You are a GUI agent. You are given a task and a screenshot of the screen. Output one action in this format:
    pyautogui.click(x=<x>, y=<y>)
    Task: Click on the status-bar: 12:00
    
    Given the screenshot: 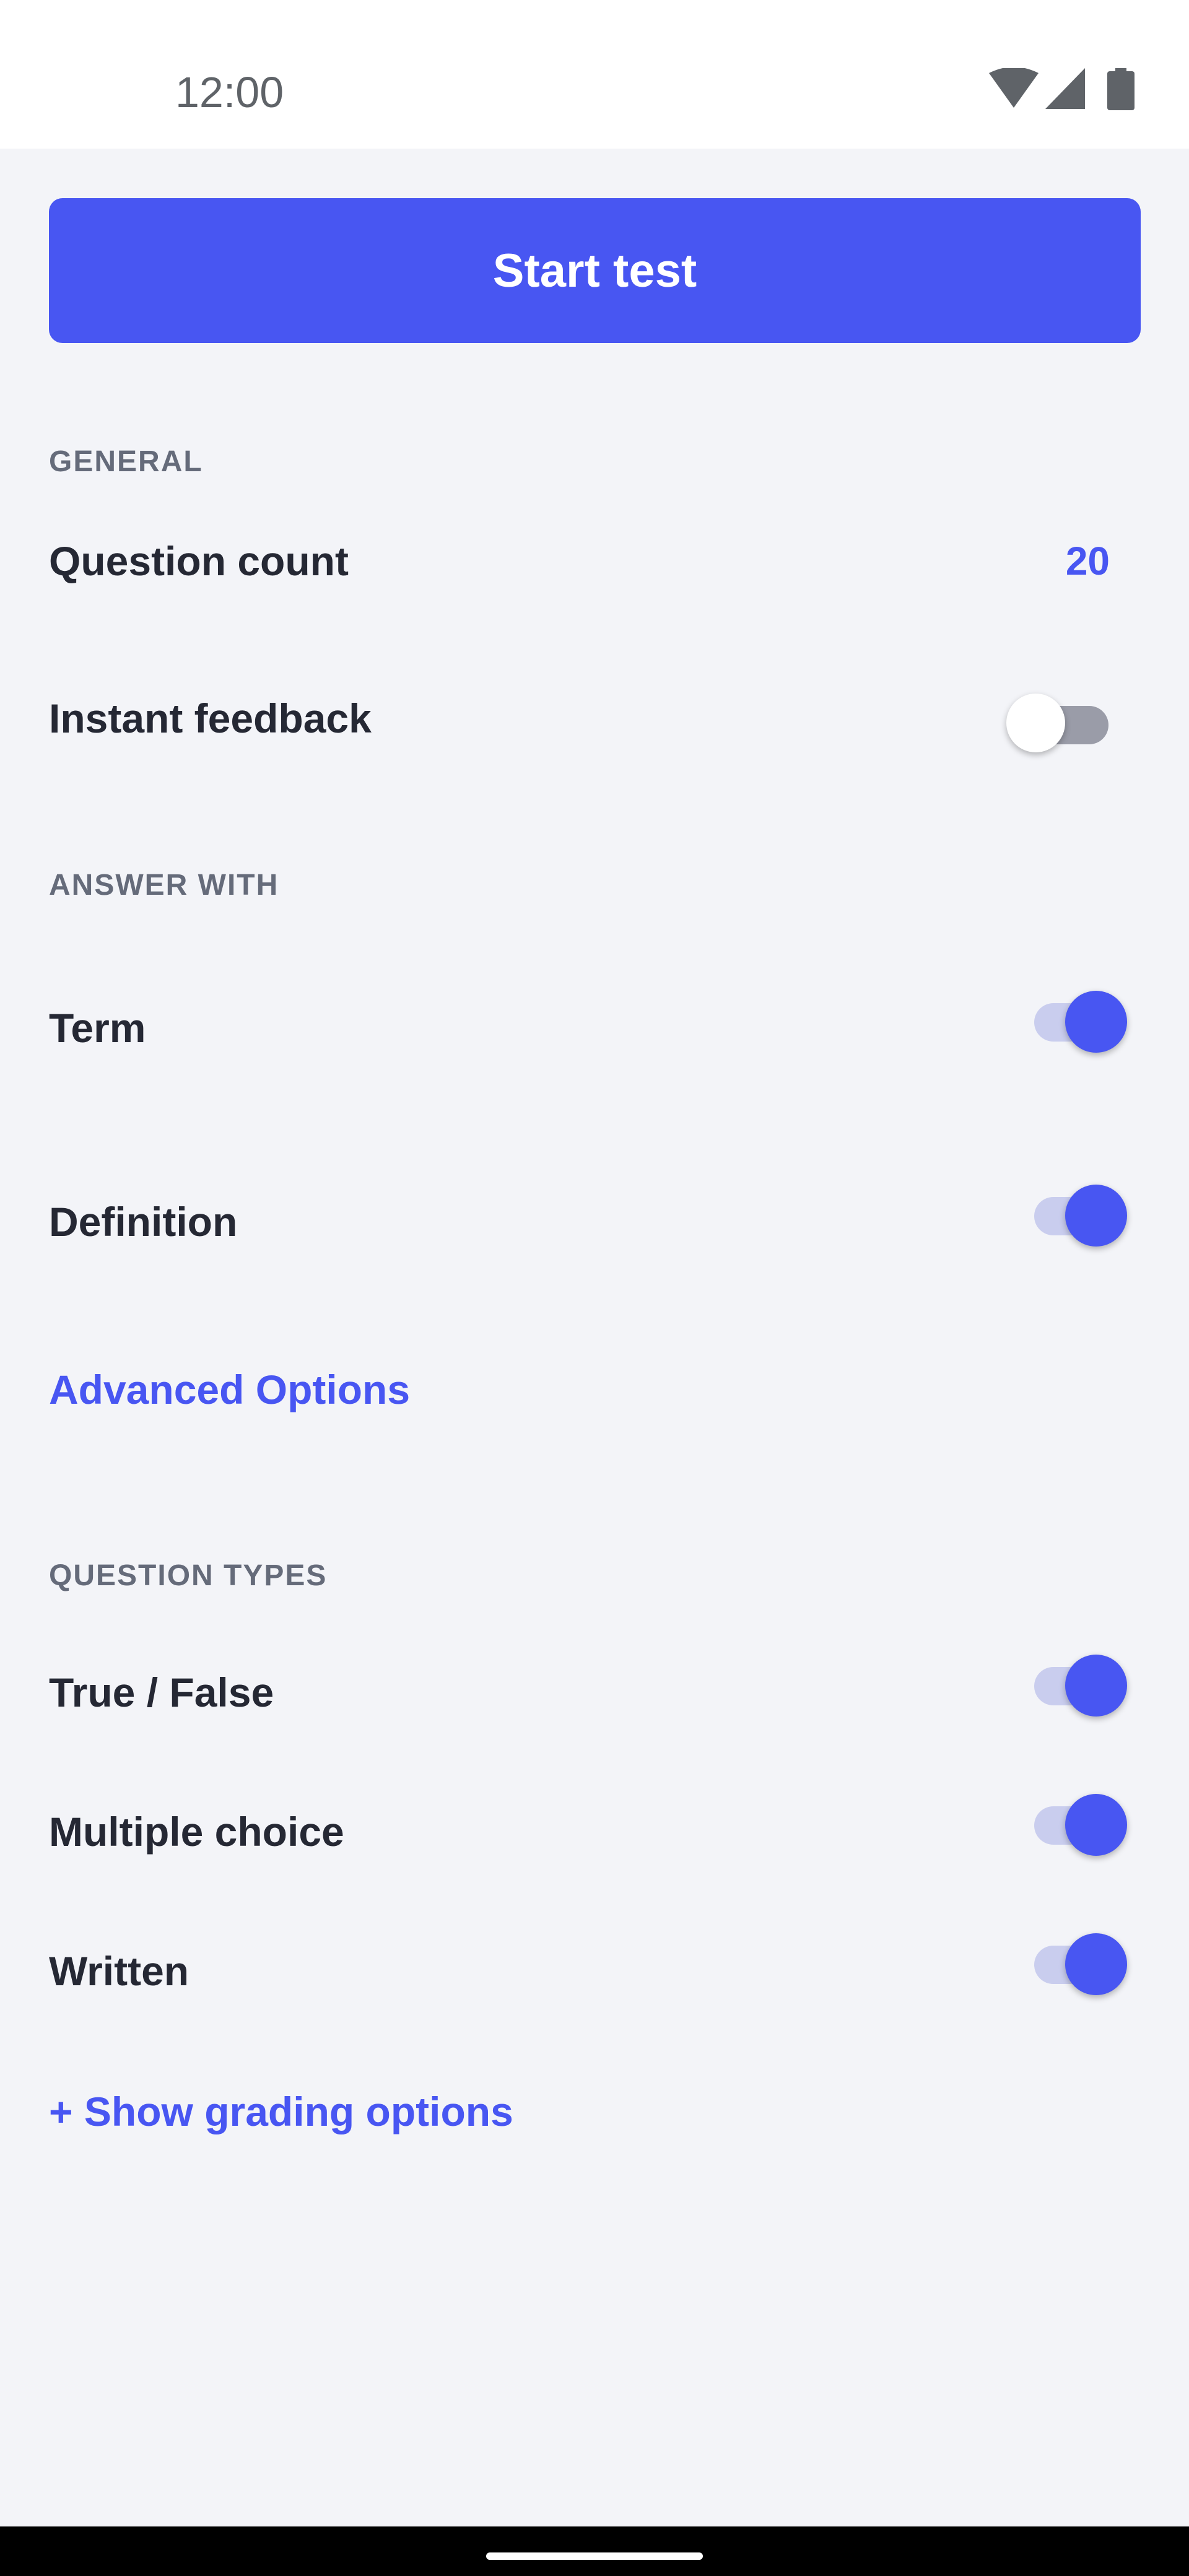 What is the action you would take?
    pyautogui.click(x=594, y=74)
    